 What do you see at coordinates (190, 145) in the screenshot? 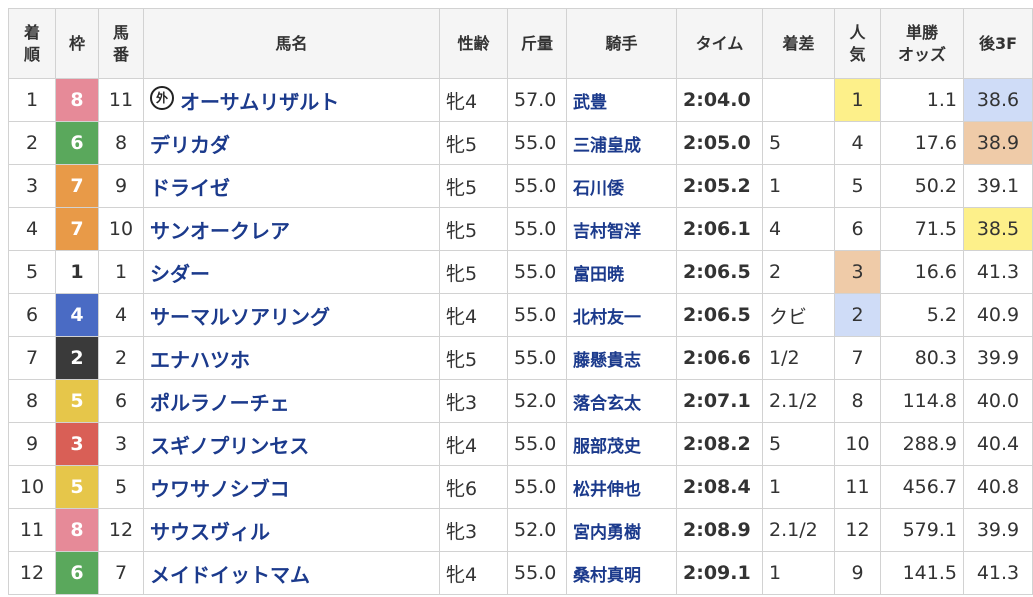
I see `horse-name-link: デリカダ` at bounding box center [190, 145].